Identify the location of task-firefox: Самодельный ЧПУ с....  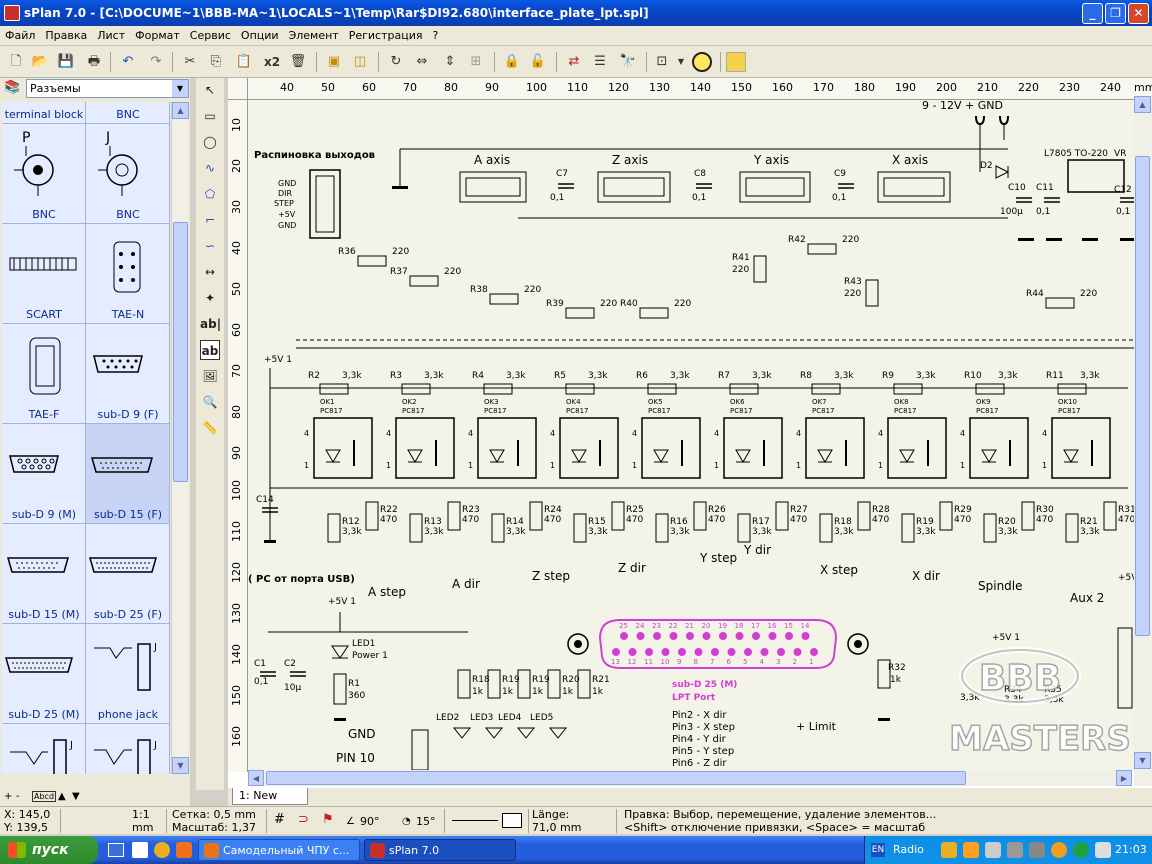
(279, 850).